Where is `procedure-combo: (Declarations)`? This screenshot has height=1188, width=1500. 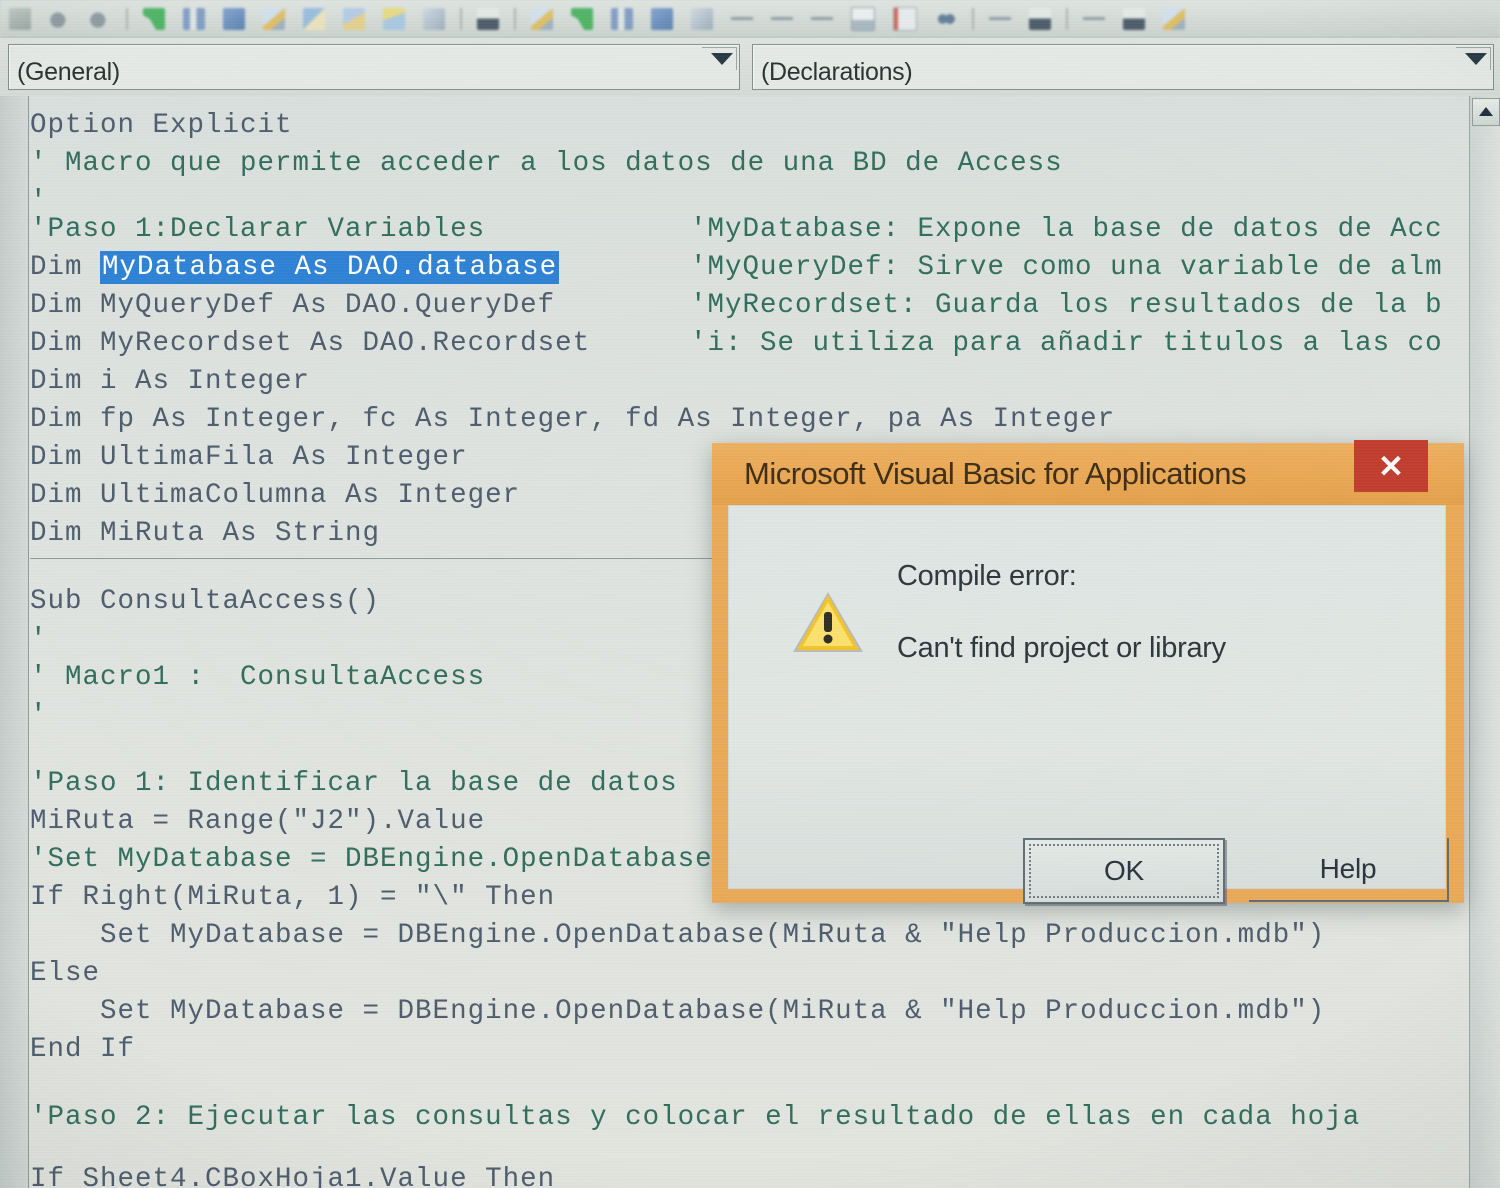 procedure-combo: (Declarations) is located at coordinates (1123, 67).